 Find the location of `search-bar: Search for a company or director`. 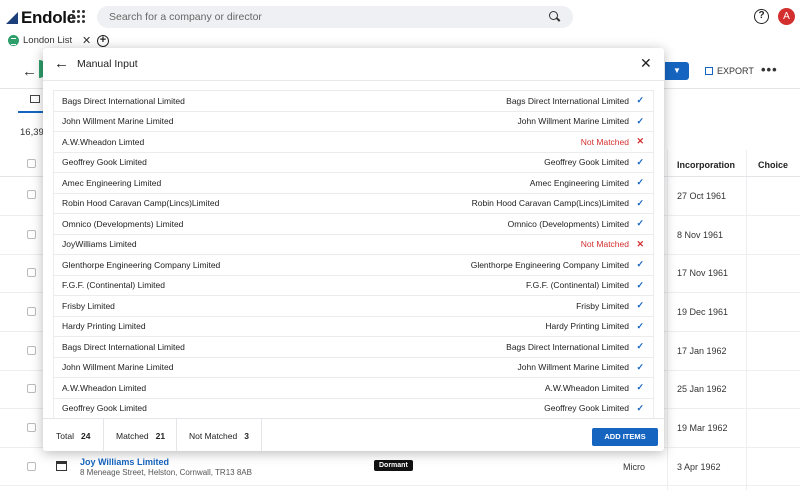

search-bar: Search for a company or director is located at coordinates (335, 17).